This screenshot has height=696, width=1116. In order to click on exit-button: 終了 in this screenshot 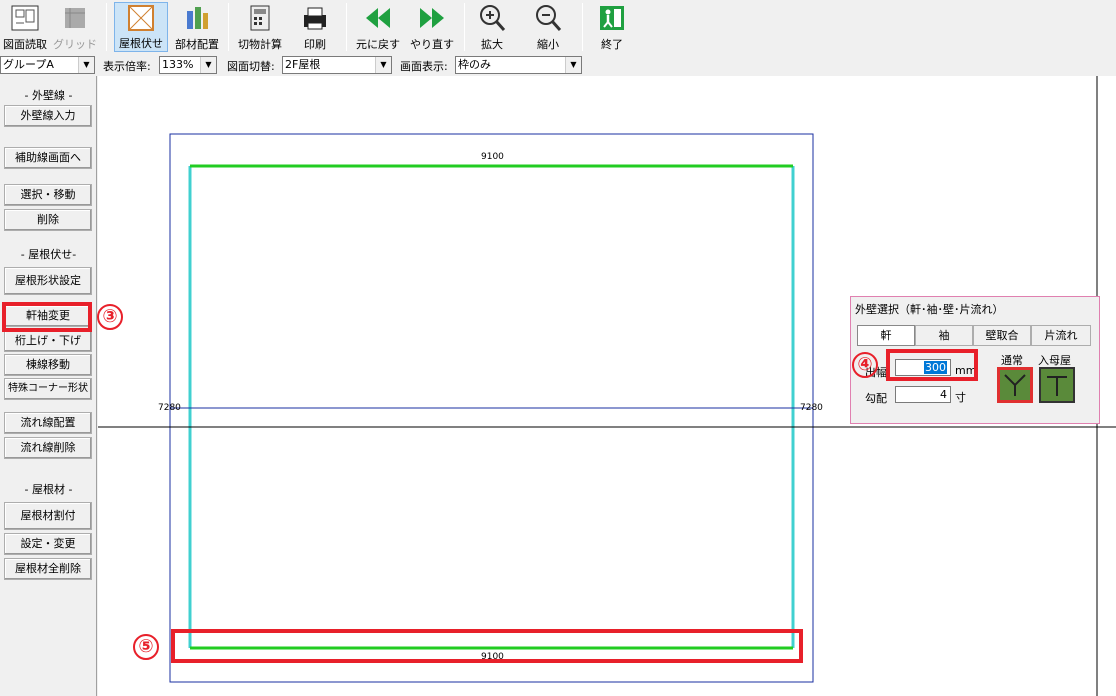, I will do `click(612, 27)`.